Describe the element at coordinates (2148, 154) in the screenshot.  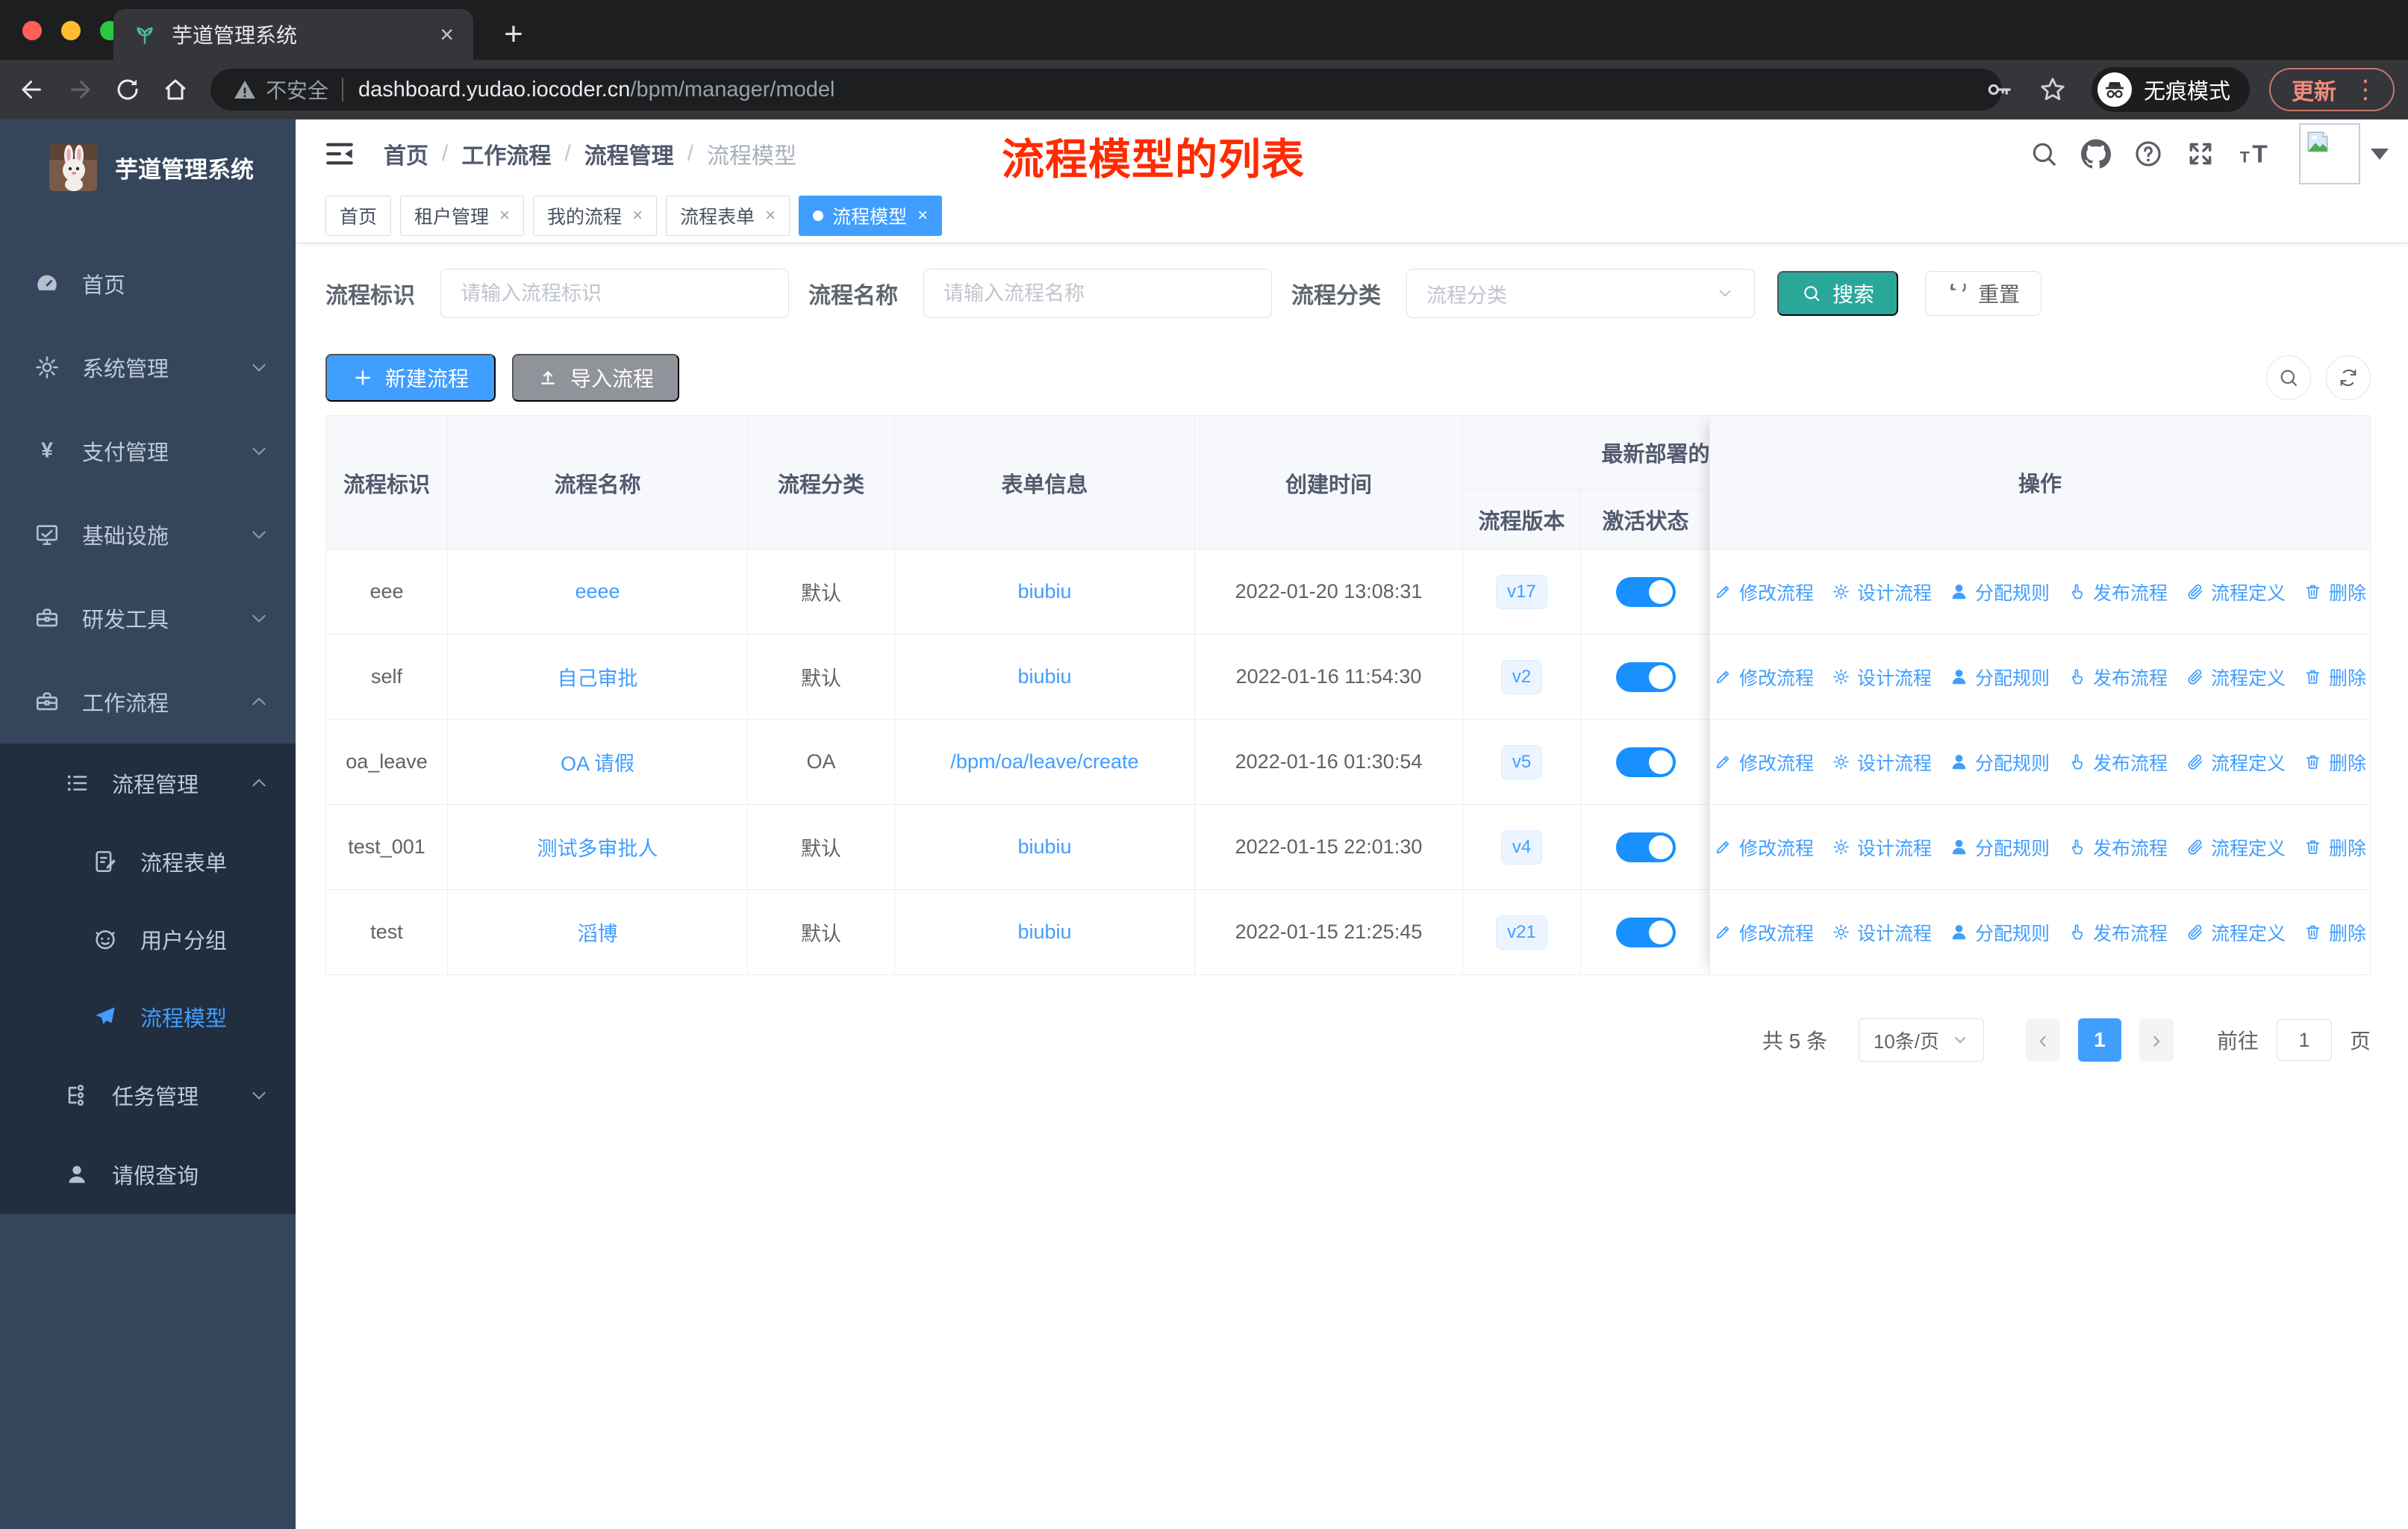
I see `help-icon` at that location.